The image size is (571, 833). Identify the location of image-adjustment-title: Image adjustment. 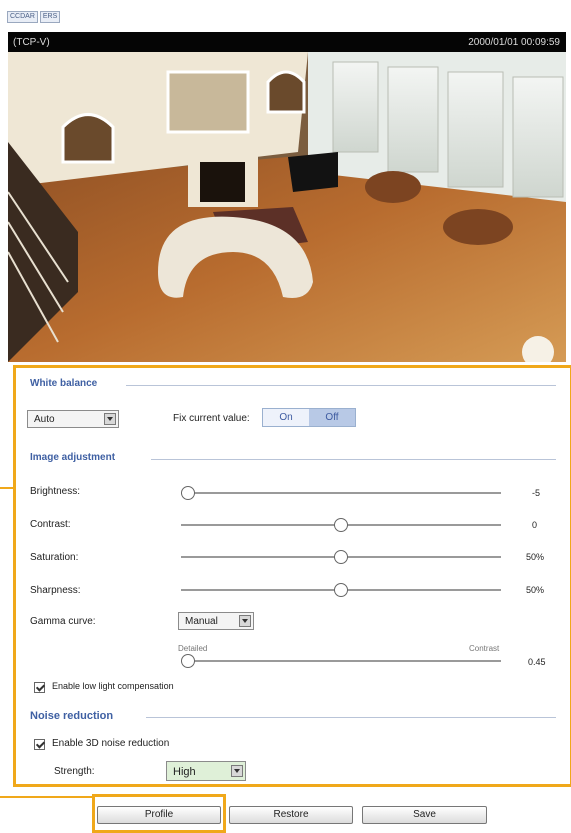
(73, 457).